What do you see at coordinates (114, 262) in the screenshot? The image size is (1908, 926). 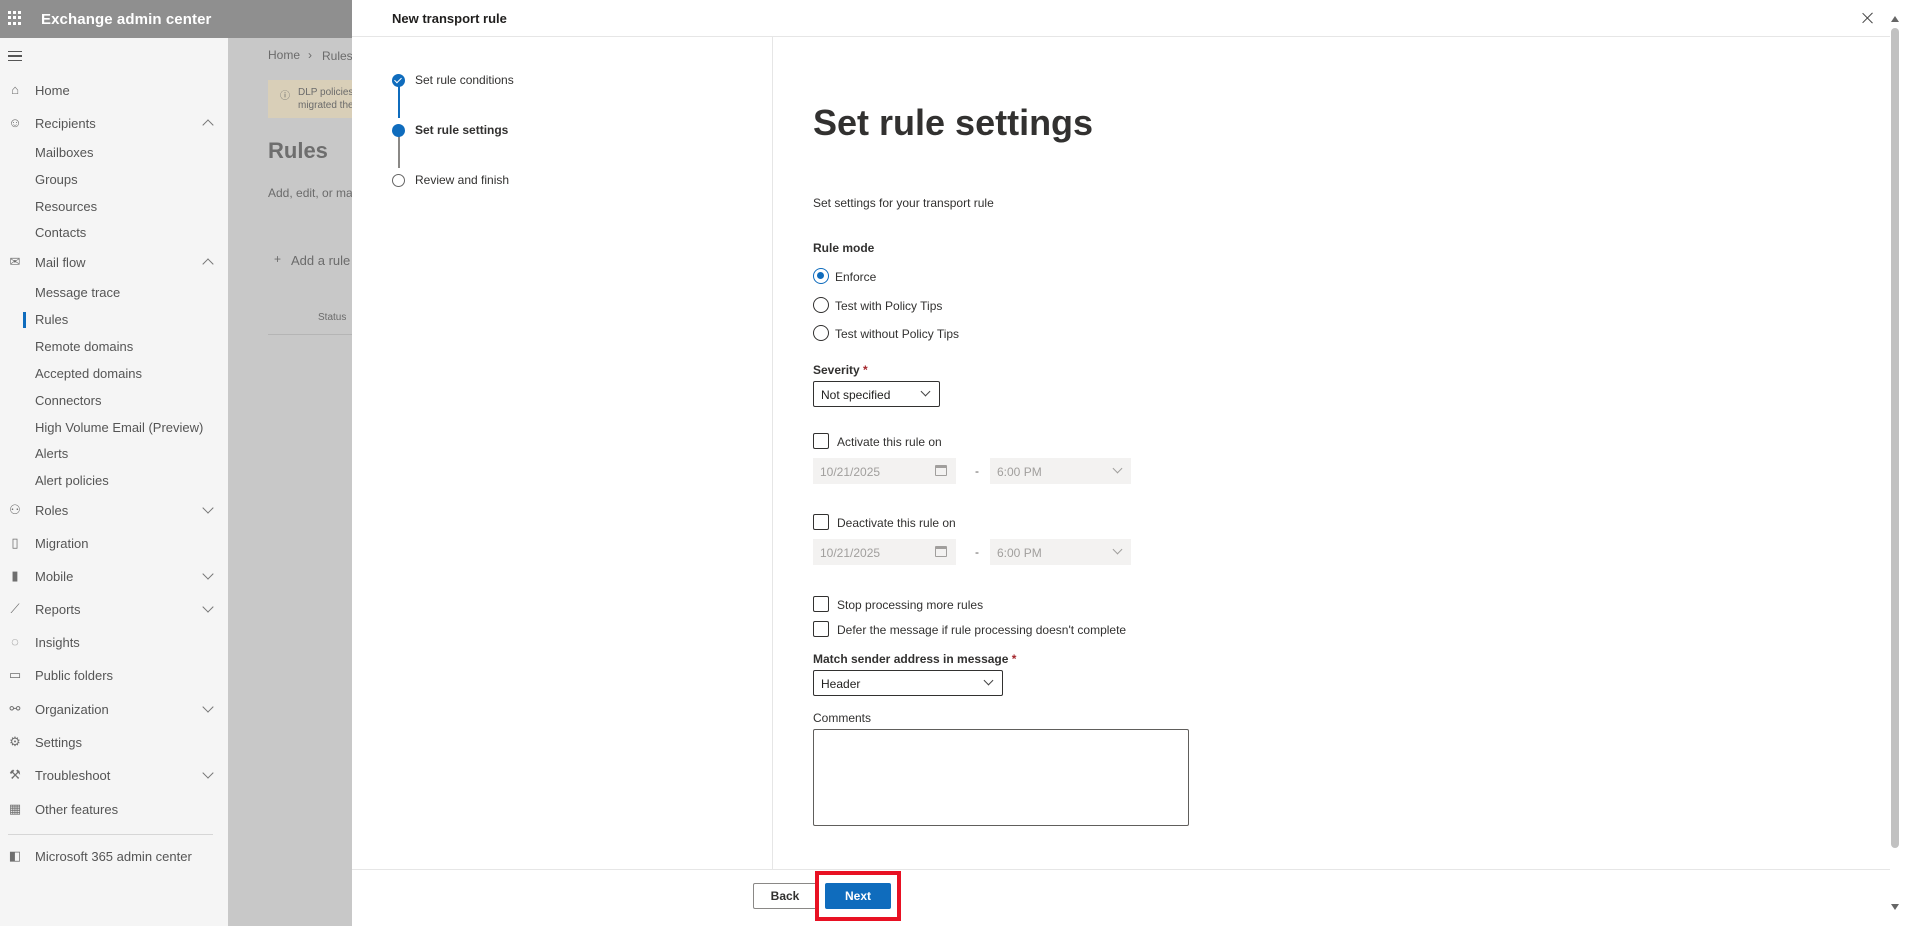 I see `nav-mail-flow: ✉ Mail flow` at bounding box center [114, 262].